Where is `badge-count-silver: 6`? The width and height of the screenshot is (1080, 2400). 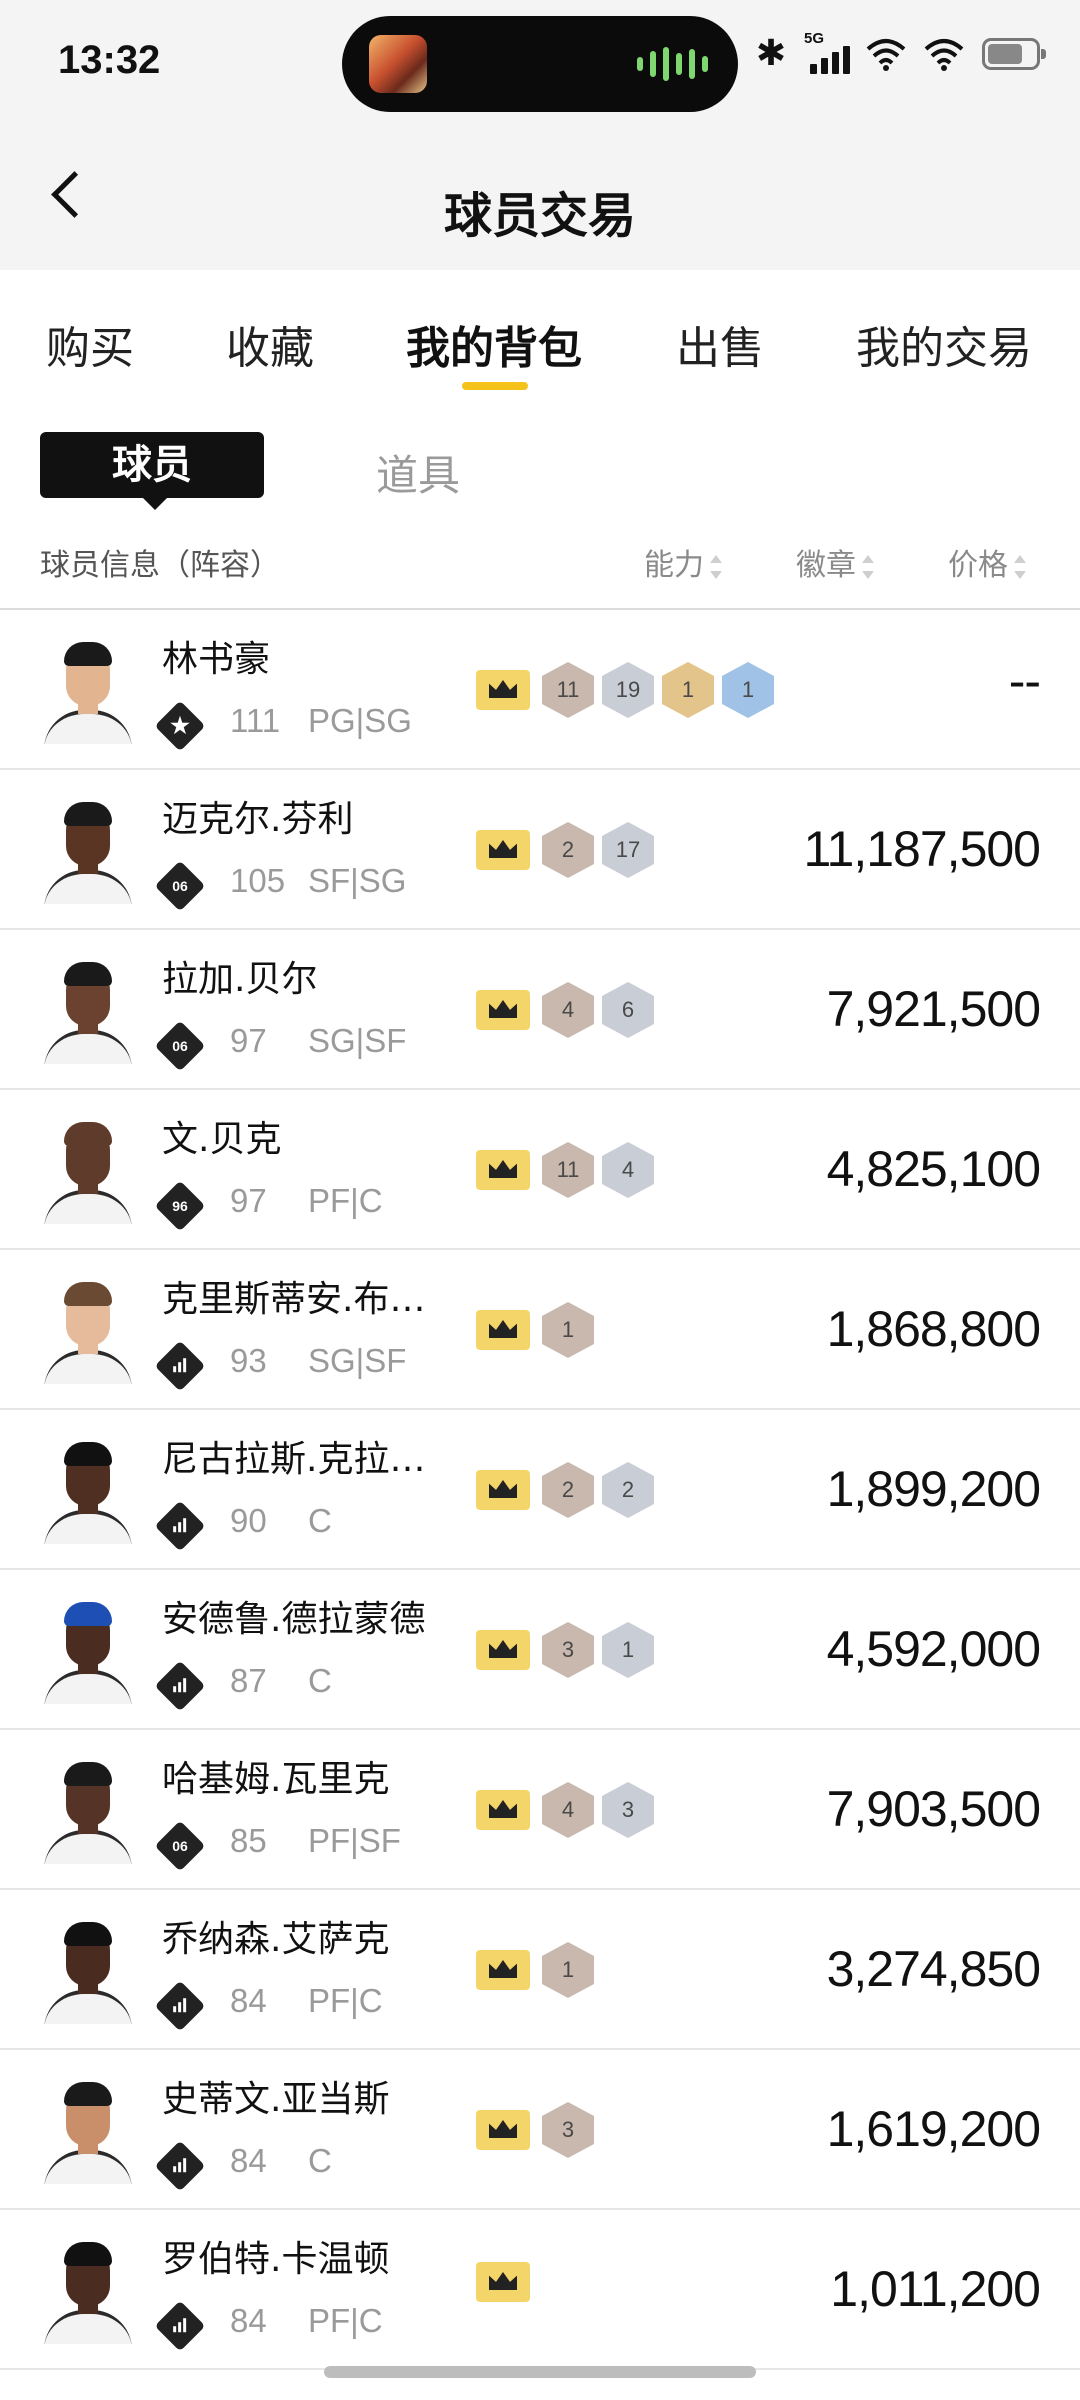
badge-count-silver: 6 is located at coordinates (628, 1010).